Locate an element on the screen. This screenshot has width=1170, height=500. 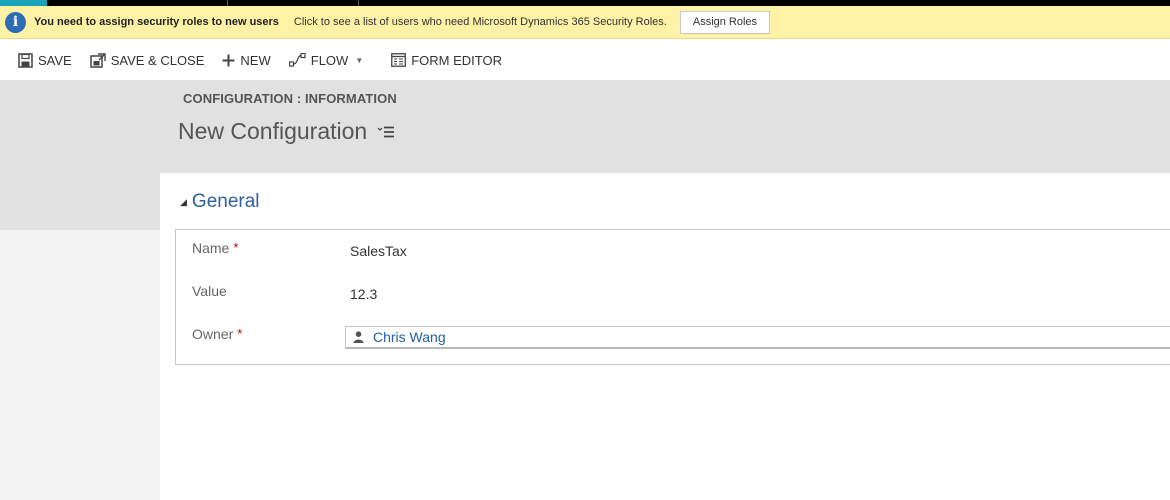
flow-button: FLOW ▼ is located at coordinates (325, 60).